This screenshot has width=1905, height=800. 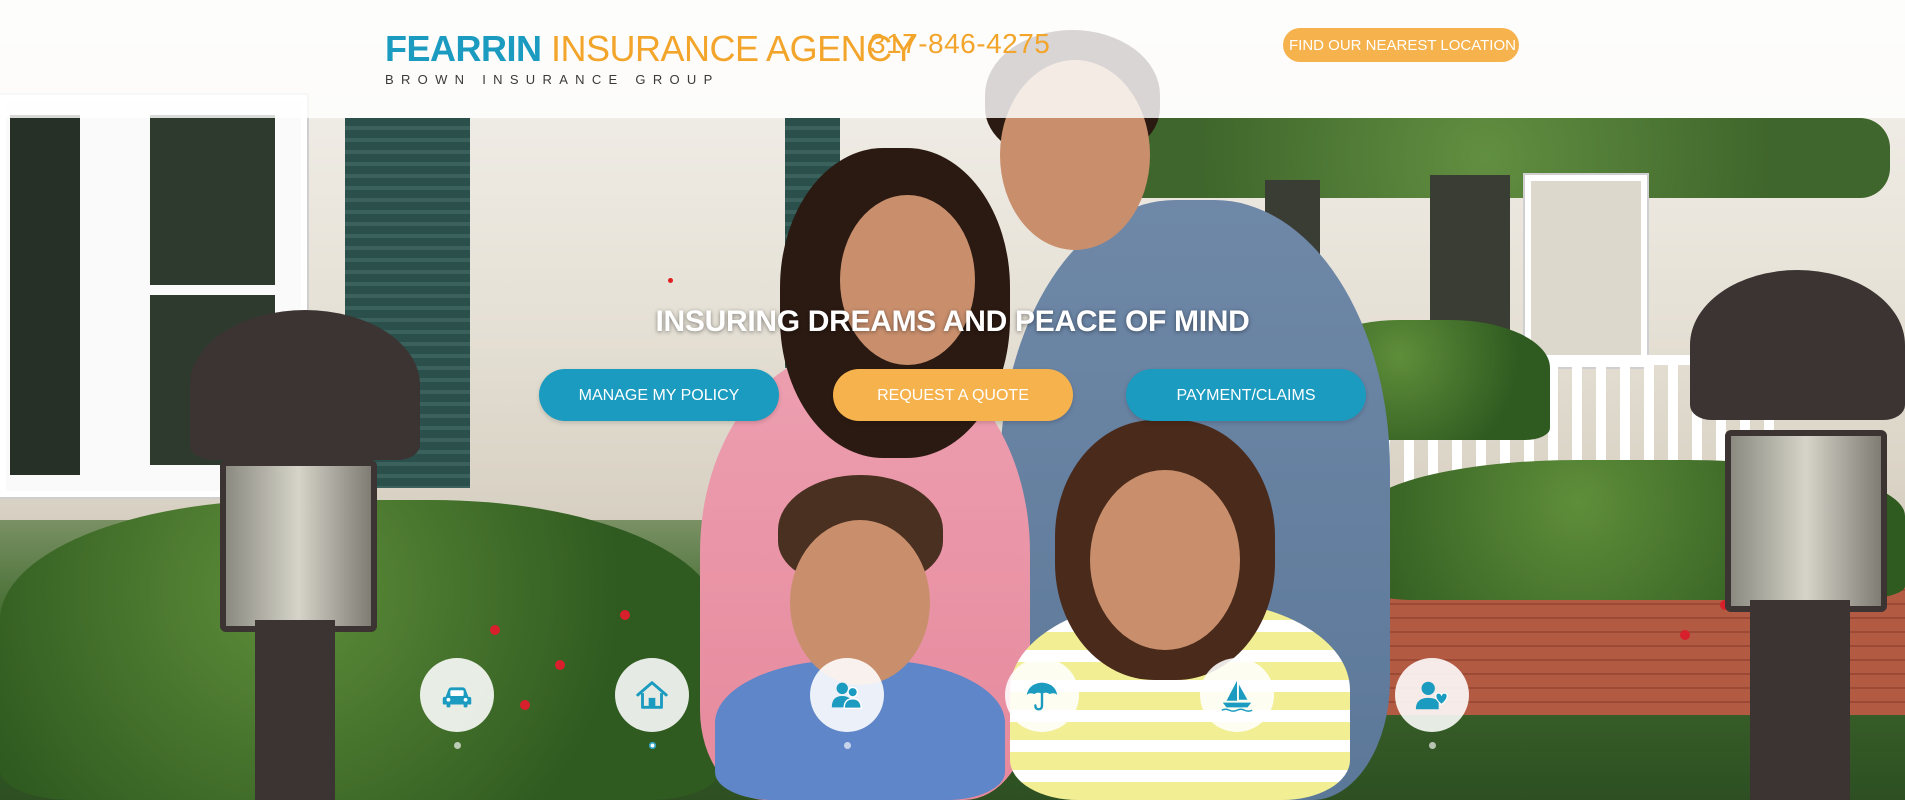 I want to click on logo-name-fearrin: FEARRIN, so click(x=463, y=48).